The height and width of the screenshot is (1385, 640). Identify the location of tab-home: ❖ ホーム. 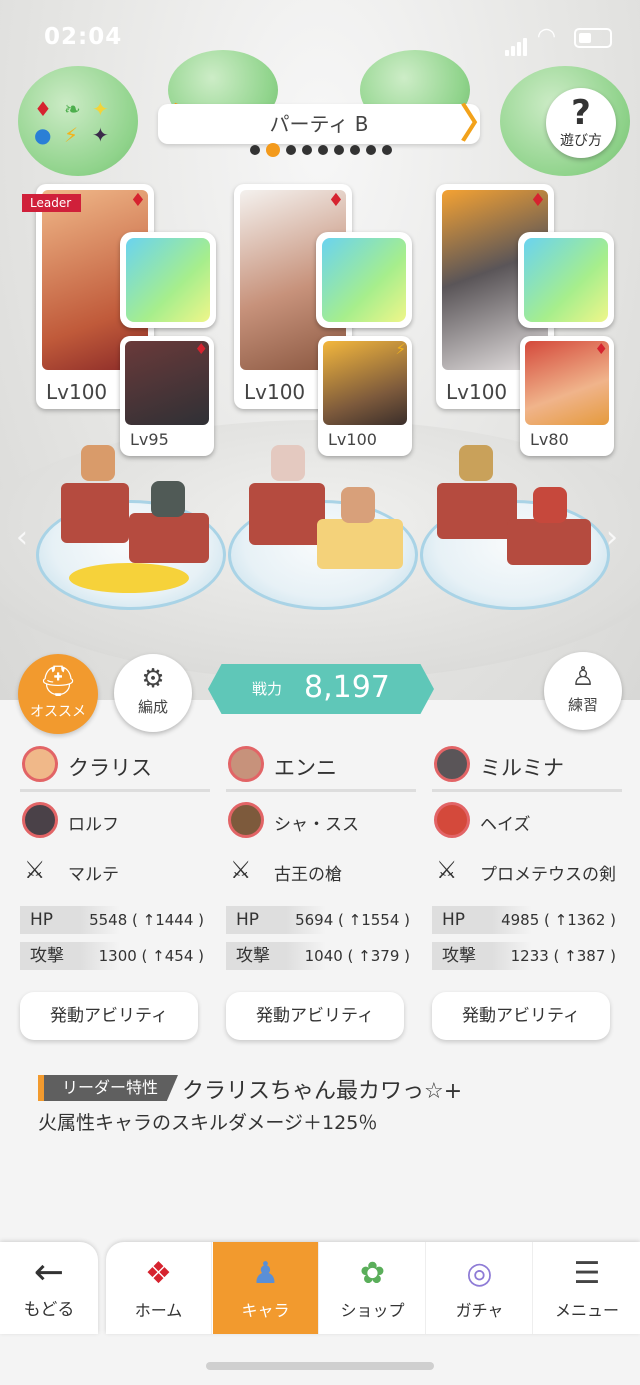
(159, 1288).